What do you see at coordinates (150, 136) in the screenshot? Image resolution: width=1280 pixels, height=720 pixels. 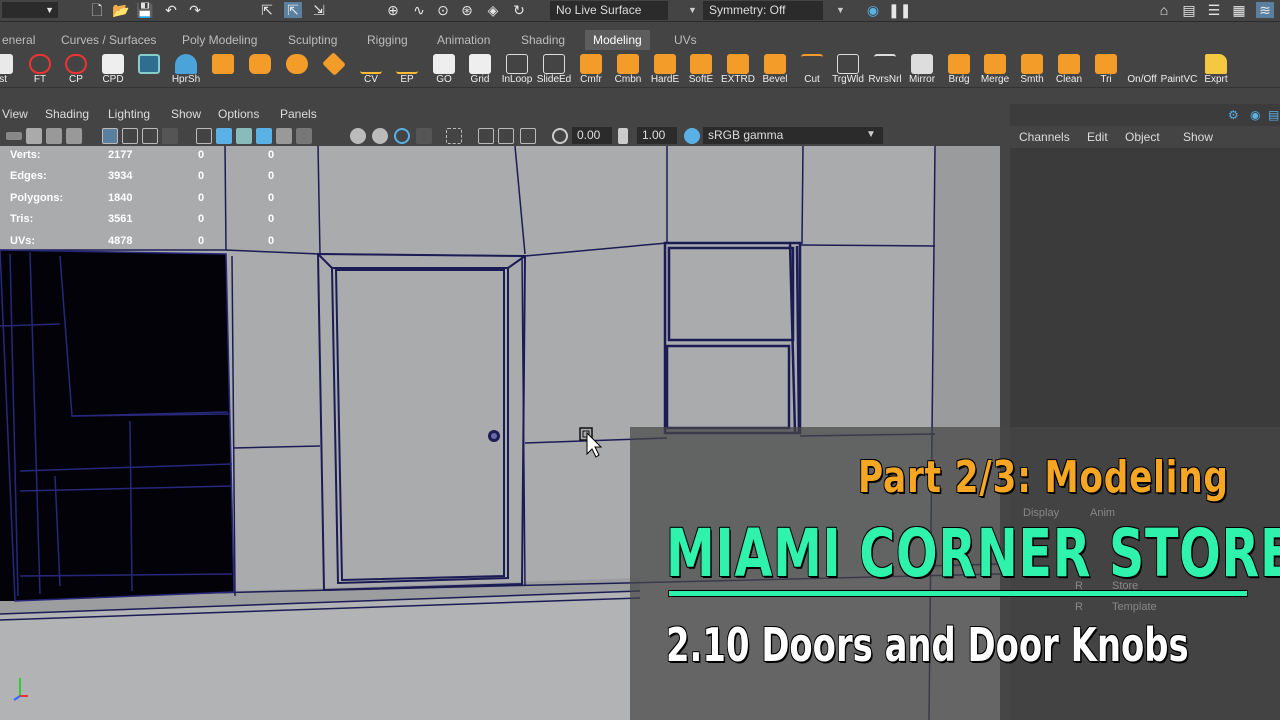 I see `resolution-gate-icon` at bounding box center [150, 136].